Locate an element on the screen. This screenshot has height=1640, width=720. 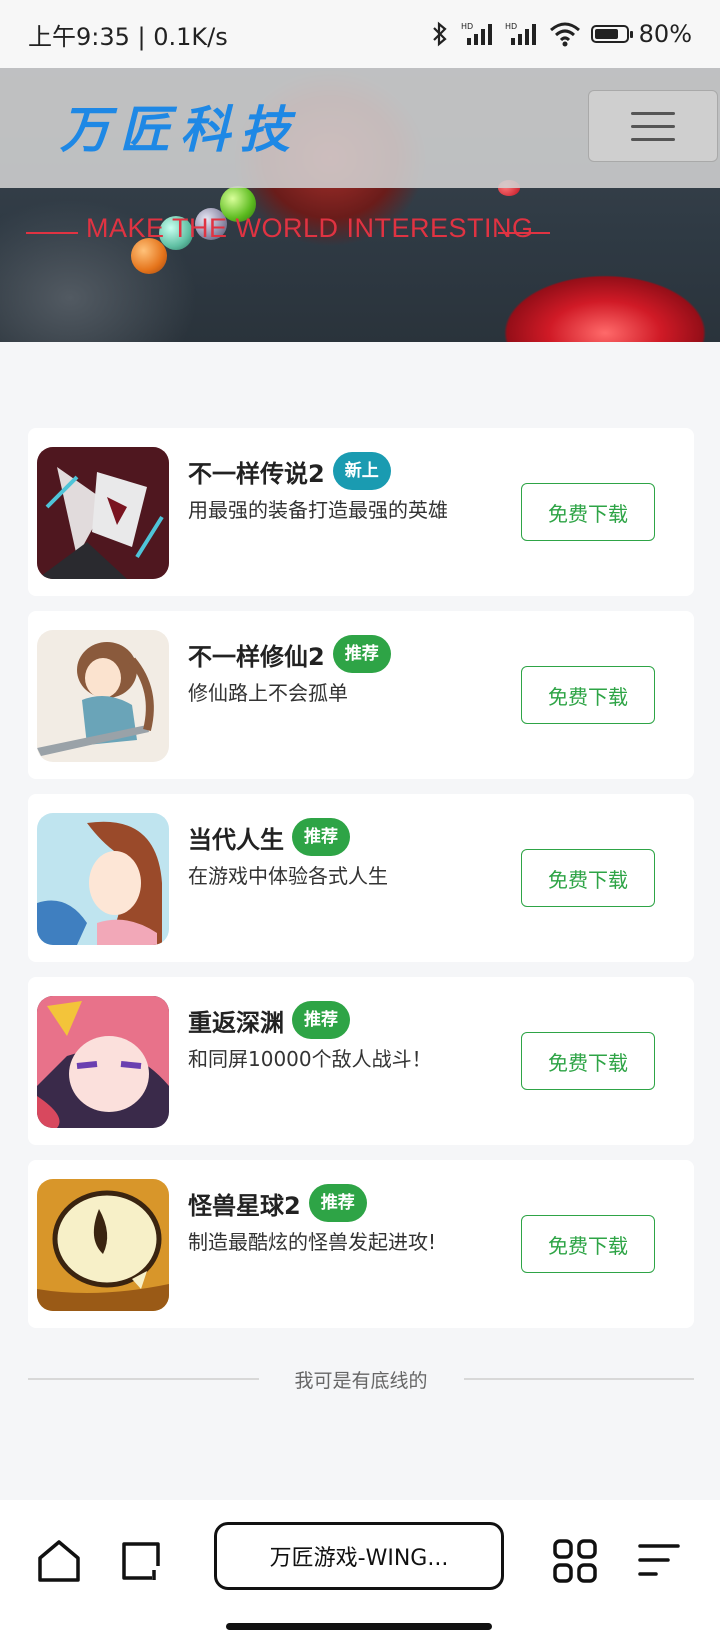
game-title: 不一样传说2 is located at coordinates (256, 471).